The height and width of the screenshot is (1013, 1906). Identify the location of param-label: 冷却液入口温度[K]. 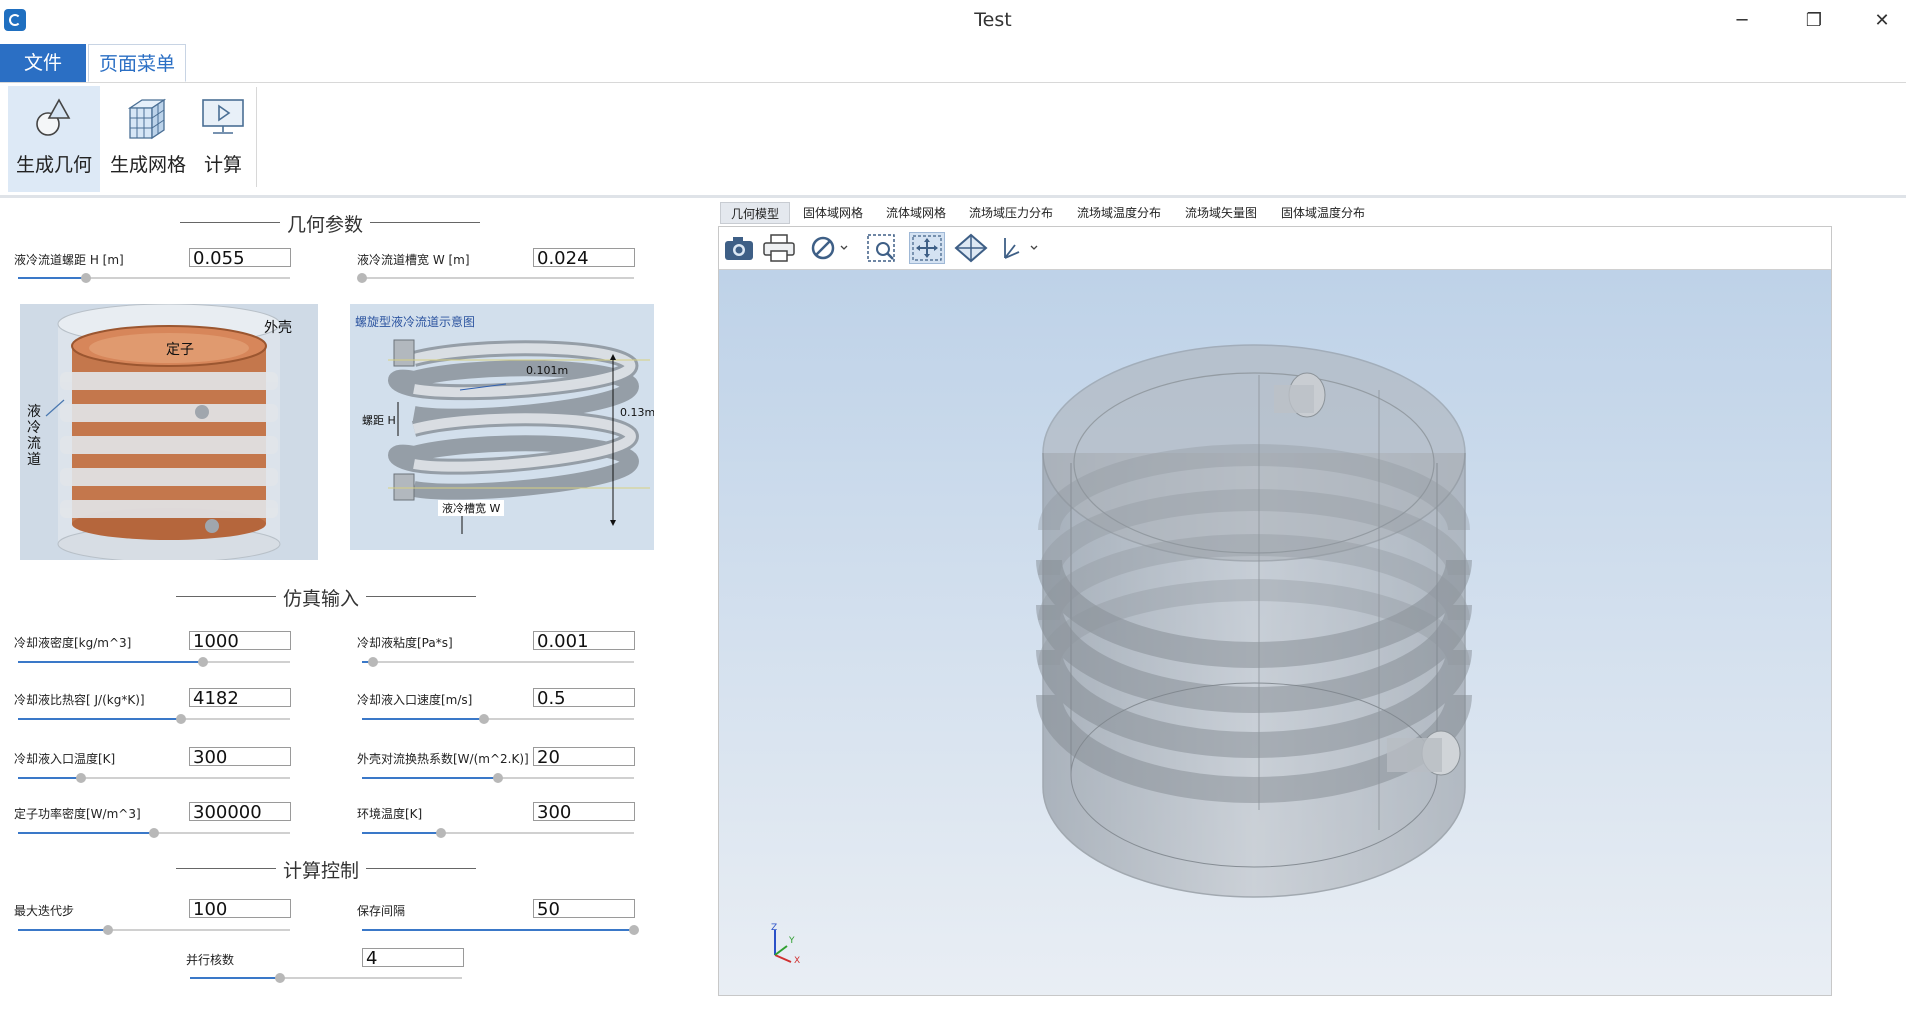
(65, 759).